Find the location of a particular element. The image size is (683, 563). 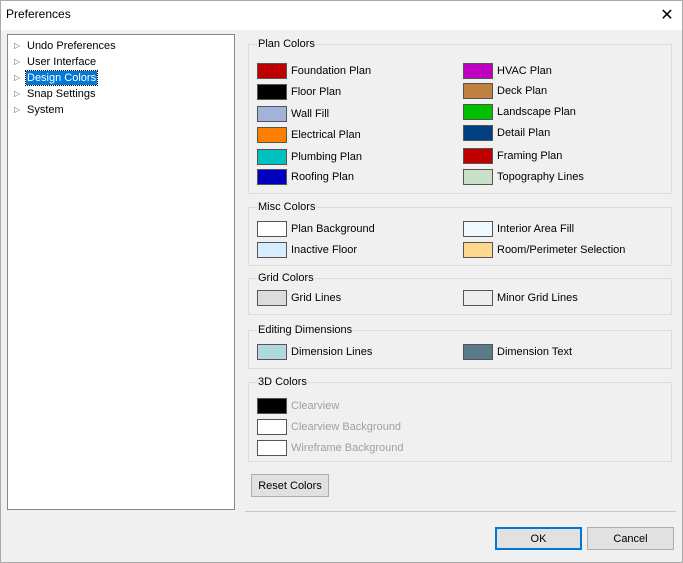

swatch-label: Topography Lines is located at coordinates (540, 177).